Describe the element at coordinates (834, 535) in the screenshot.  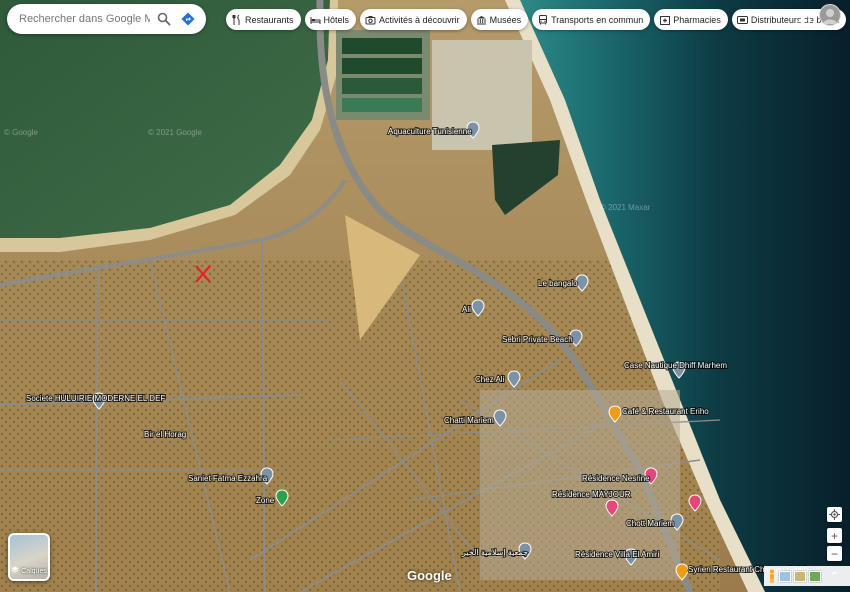
I see `zoom-in-button: +` at that location.